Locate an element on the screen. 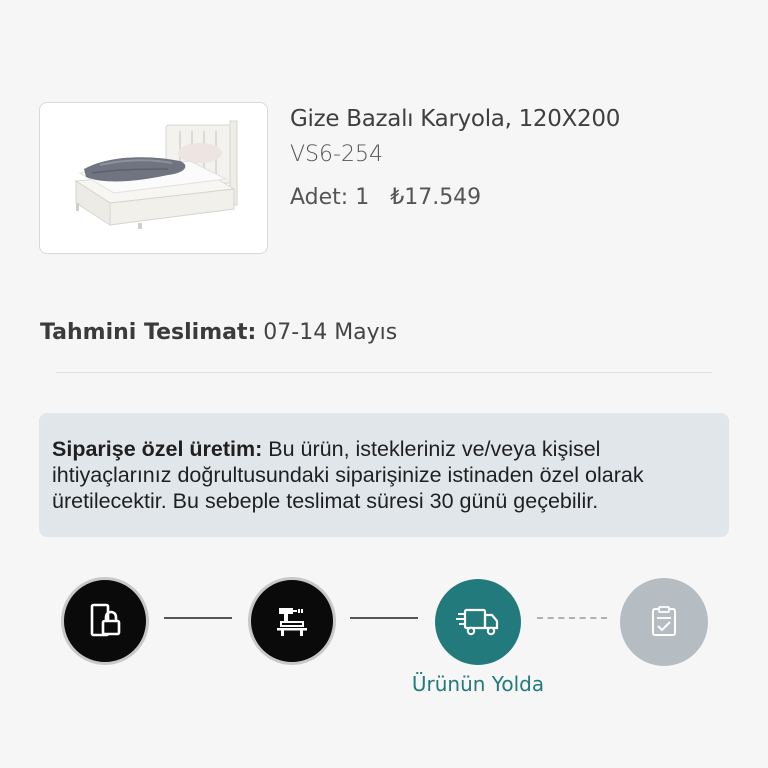 The image size is (768, 768). notice-title: Siparişe özel üretim: is located at coordinates (157, 449).